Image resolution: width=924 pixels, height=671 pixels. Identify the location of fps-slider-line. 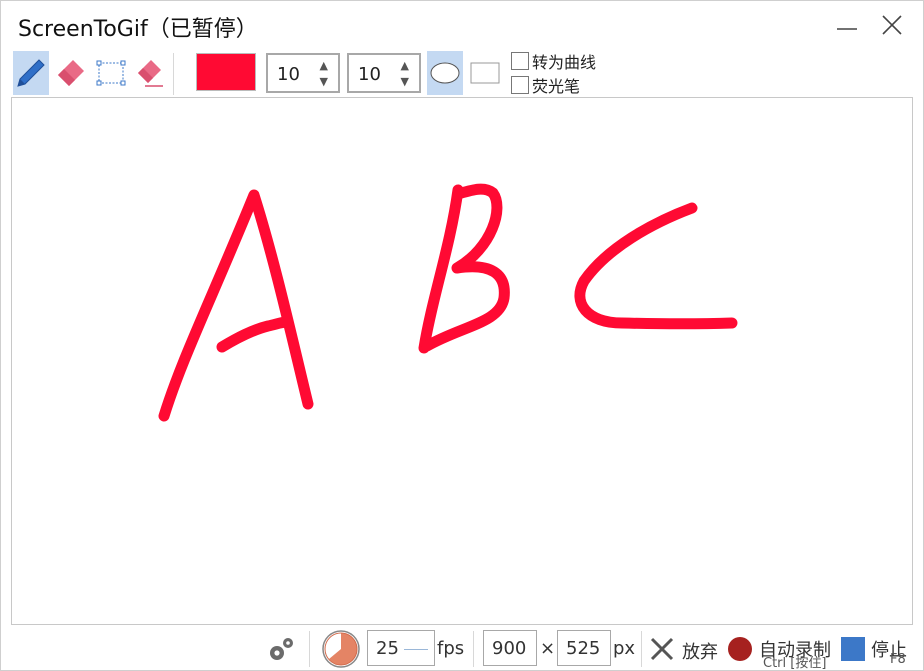
(416, 649).